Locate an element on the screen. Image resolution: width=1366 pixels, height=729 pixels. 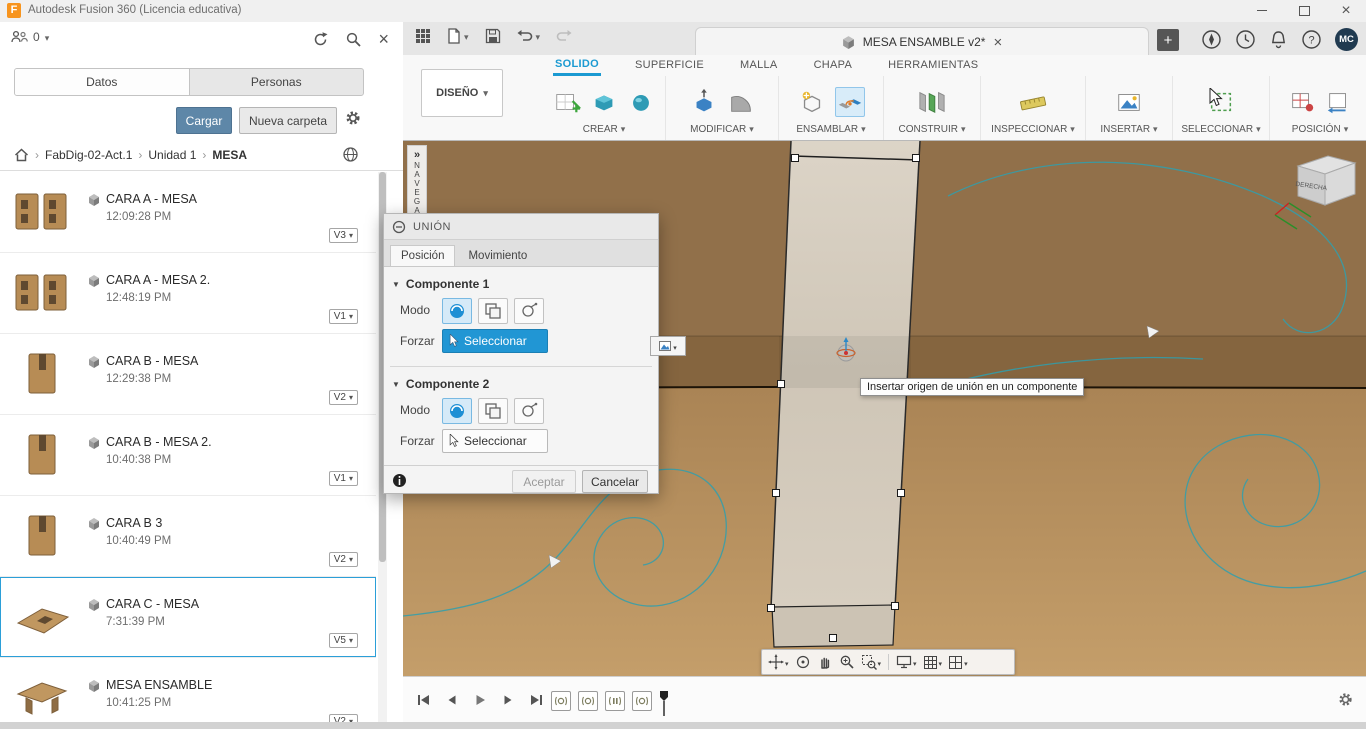
zoom-window-button is located at coordinates (871, 662).